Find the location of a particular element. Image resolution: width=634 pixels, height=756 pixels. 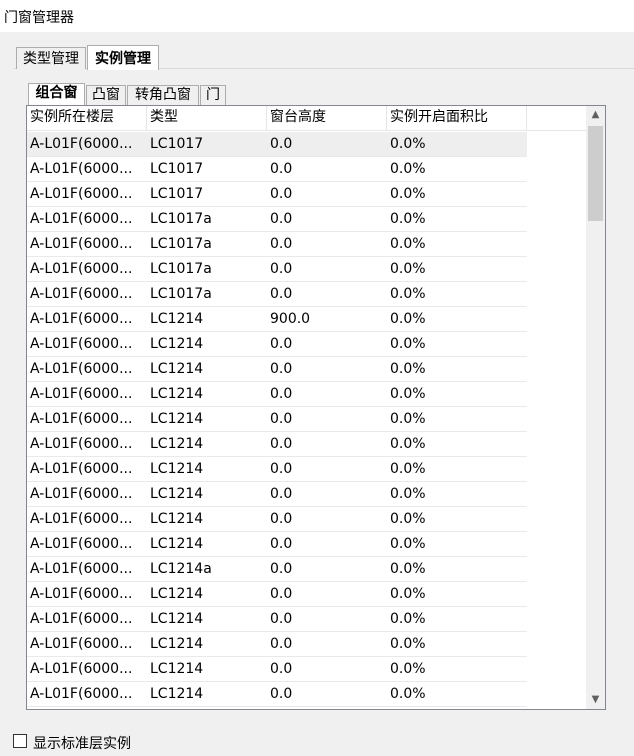

list-header: 实例所在楼层 类型 窗台高度 实例开启面积比 is located at coordinates (307, 118).